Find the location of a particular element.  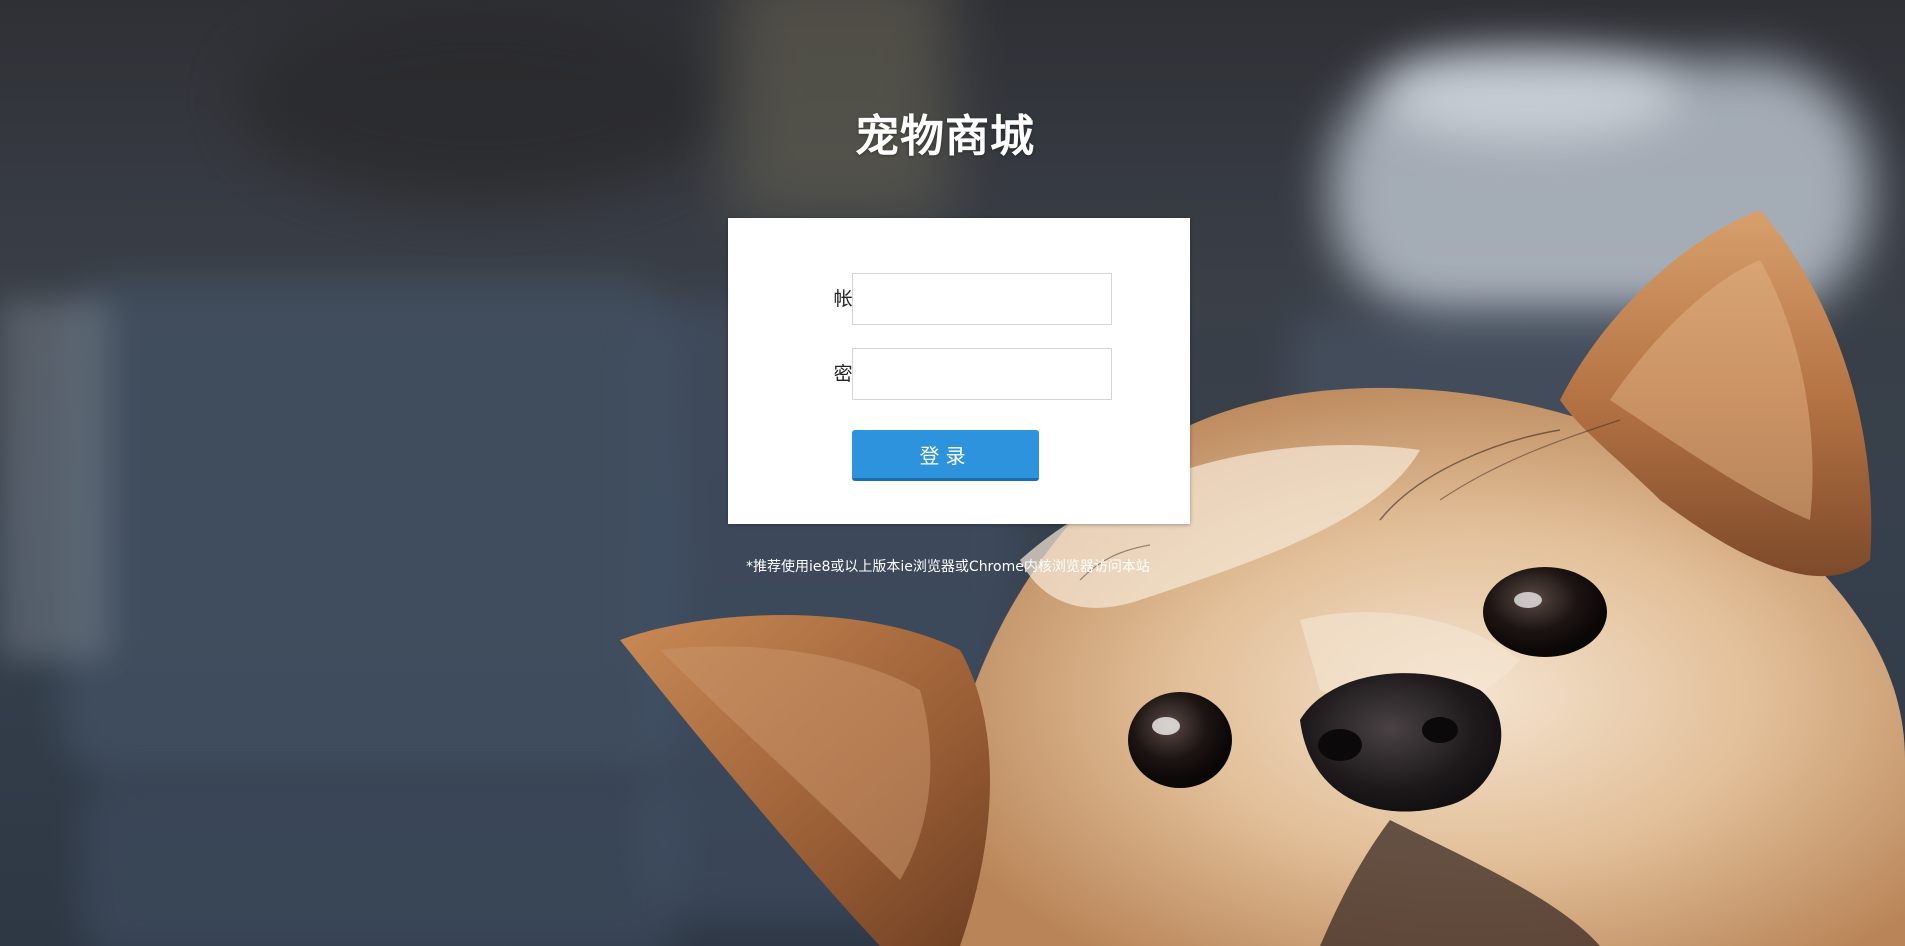

login-button: 登录 is located at coordinates (945, 455).